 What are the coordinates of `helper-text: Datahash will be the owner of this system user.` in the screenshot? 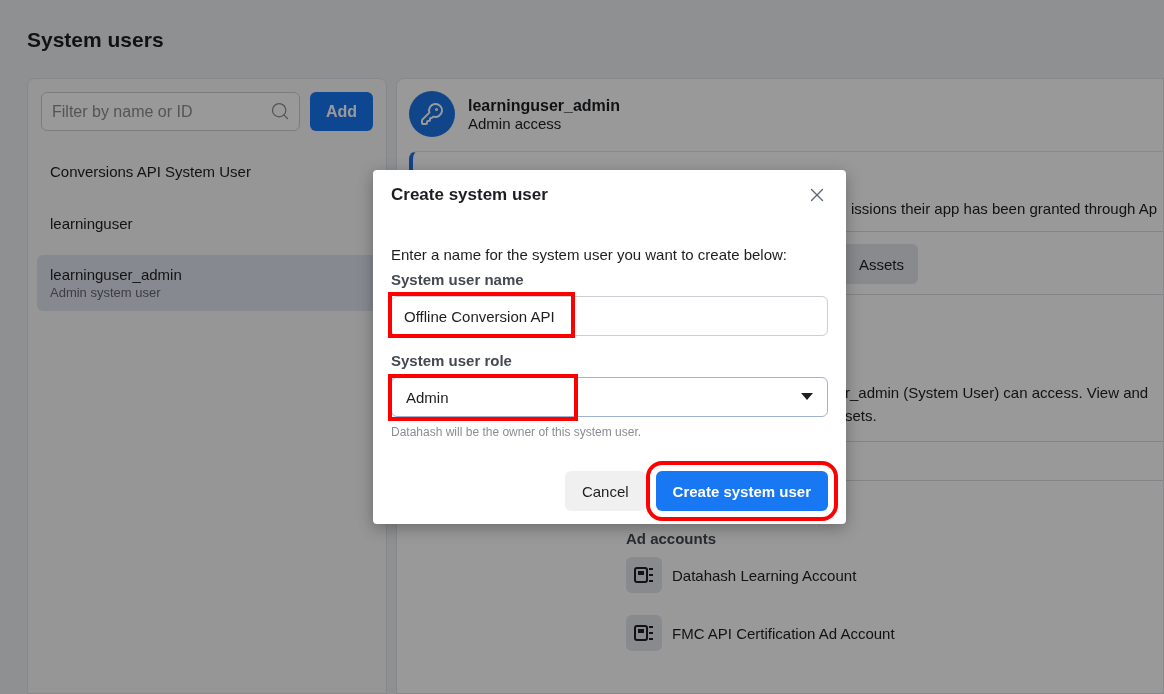 It's located at (517, 432).